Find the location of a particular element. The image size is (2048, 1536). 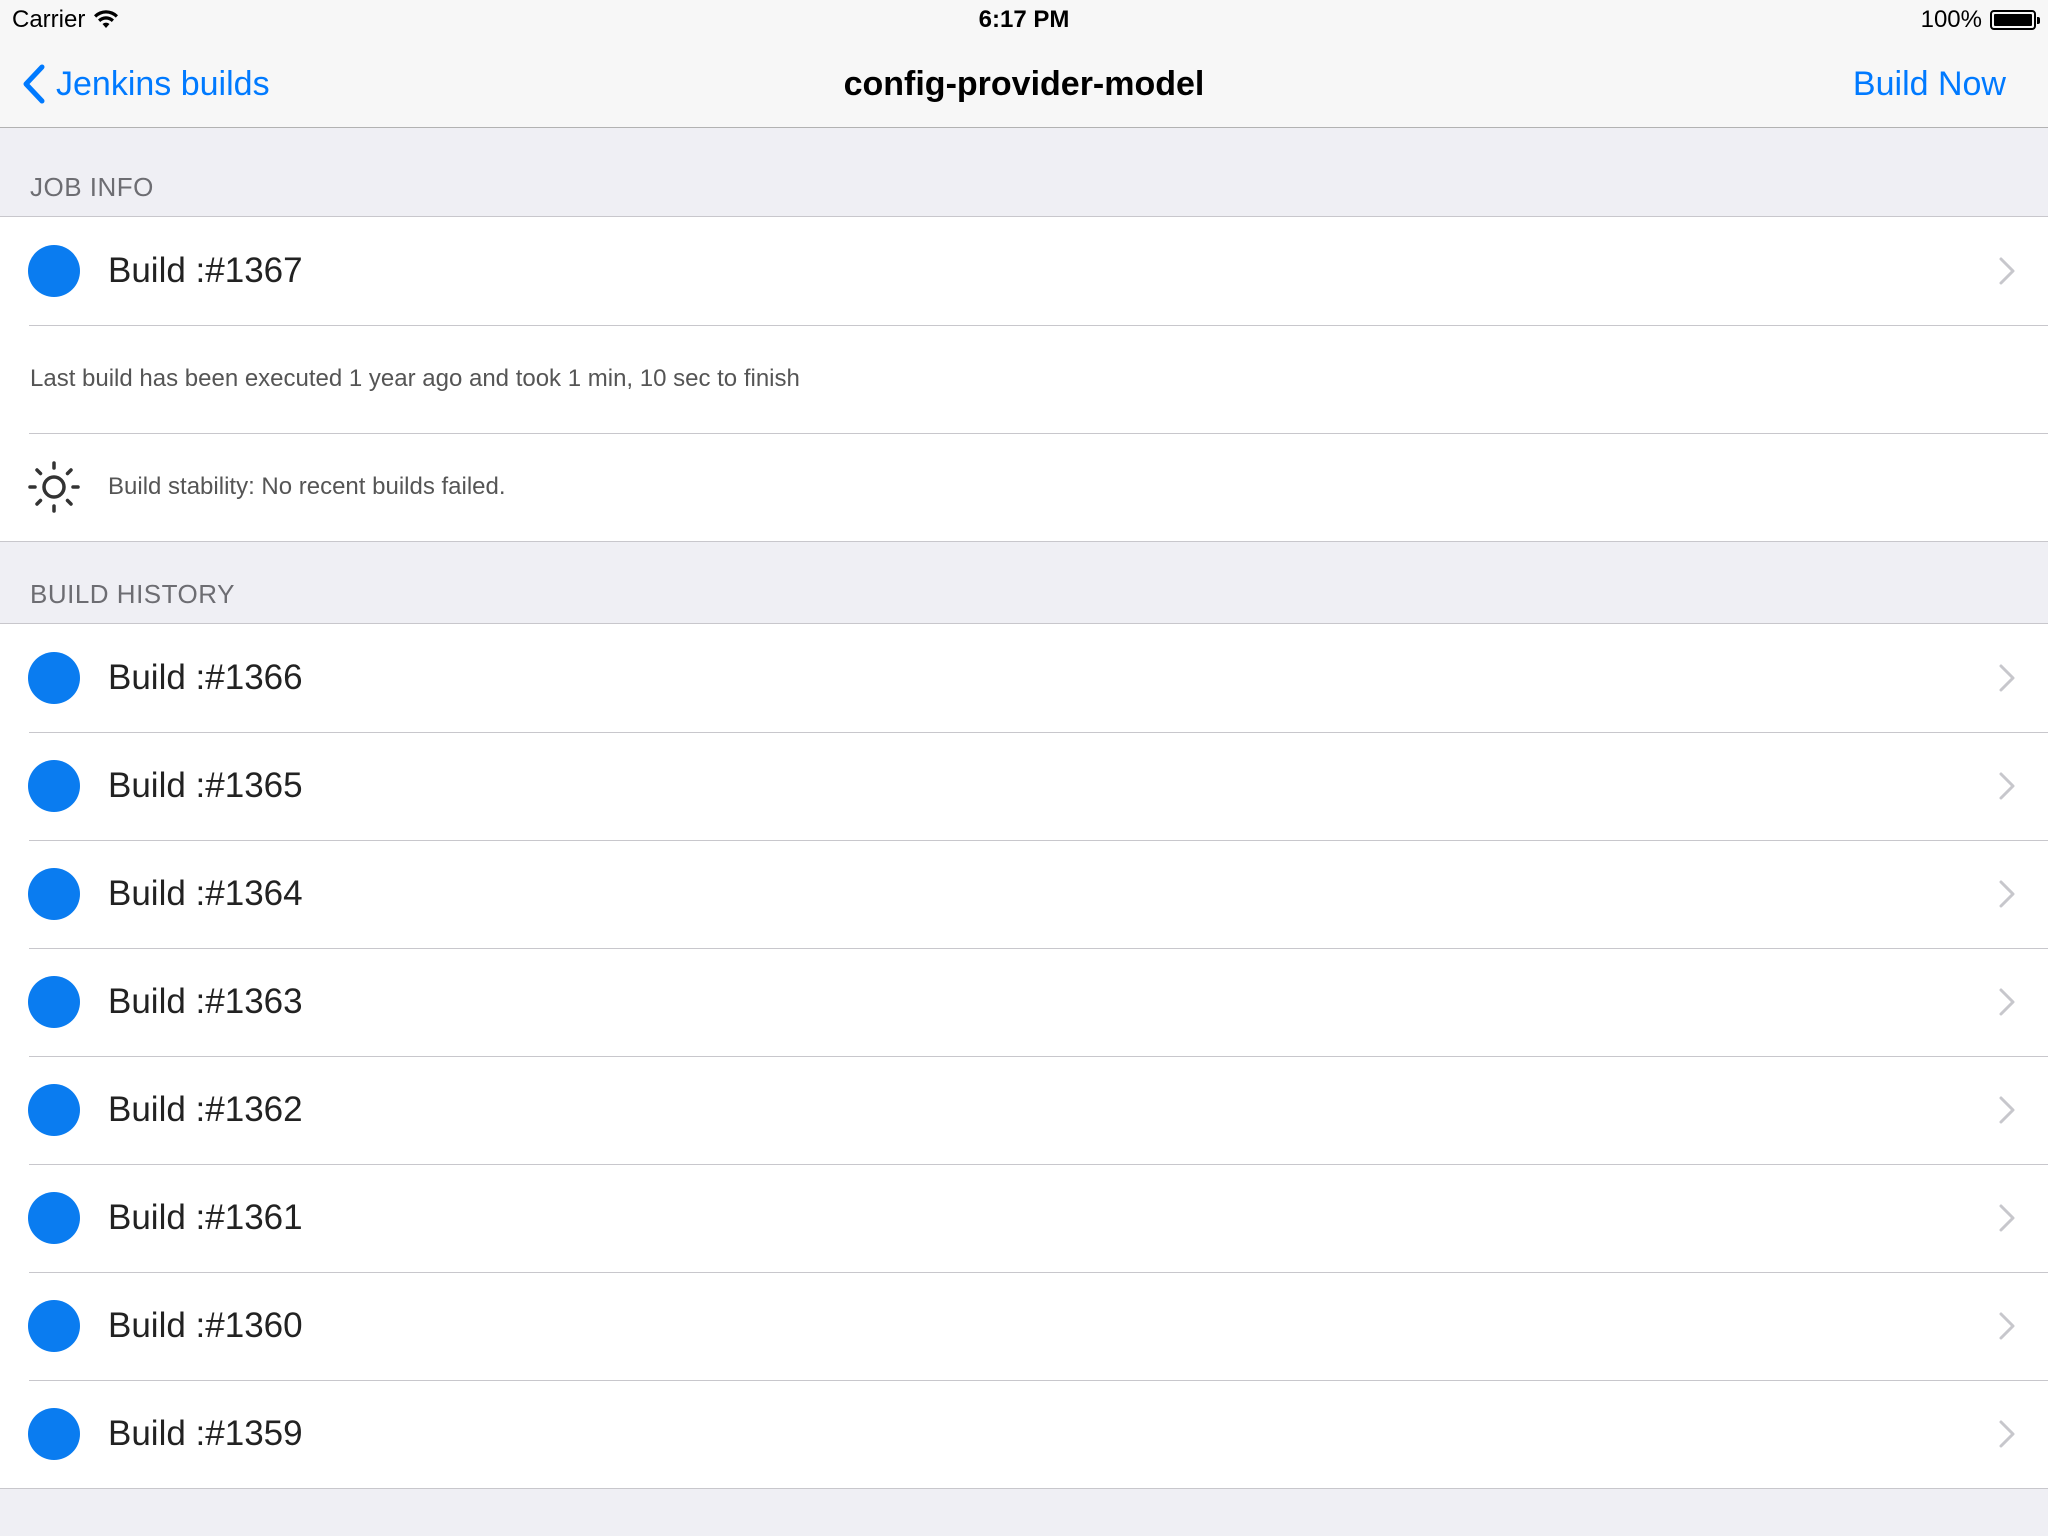

last-build-row: Build :#1367 is located at coordinates (1024, 271).